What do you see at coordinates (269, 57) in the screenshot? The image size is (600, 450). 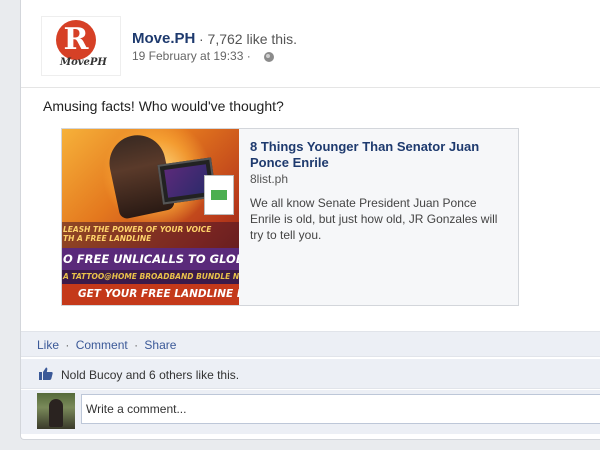 I see `globe-icon` at bounding box center [269, 57].